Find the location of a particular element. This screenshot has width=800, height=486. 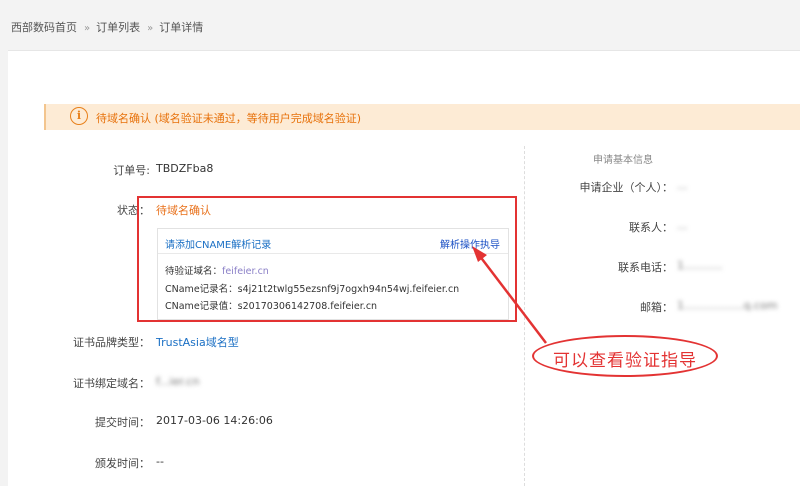

callout-text: 可以查看验证指导 is located at coordinates (625, 361).